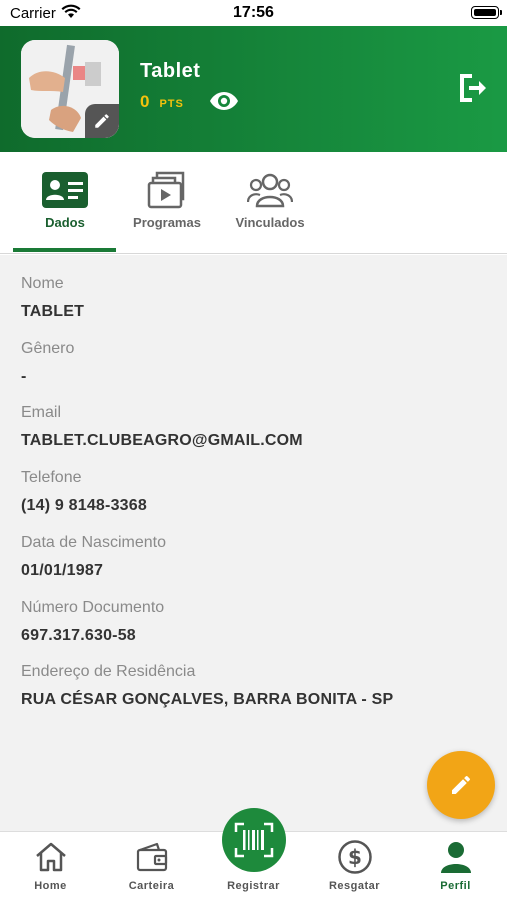  What do you see at coordinates (84, 505) in the screenshot?
I see `field-value: (14) 9 8148-3368` at bounding box center [84, 505].